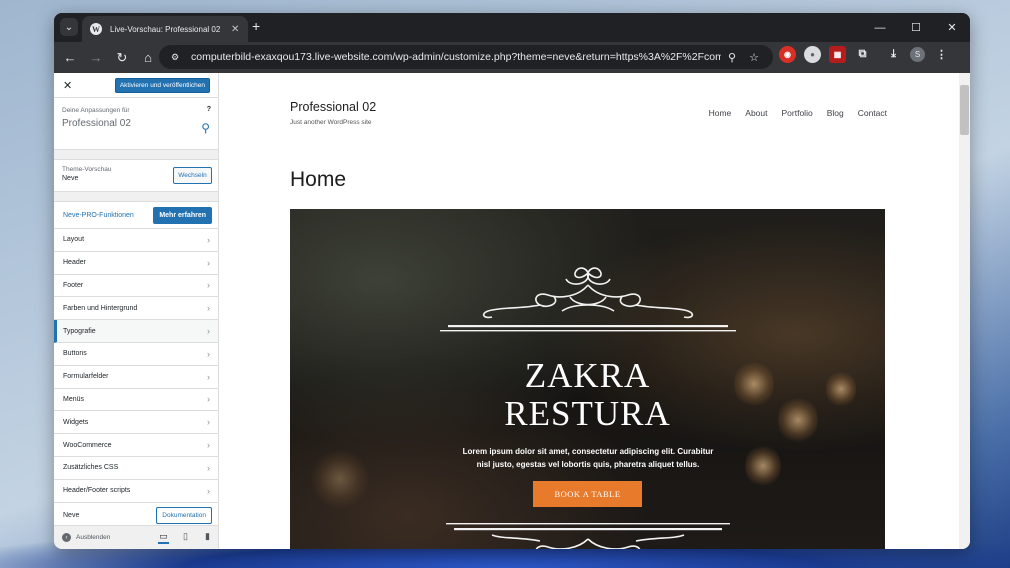 The image size is (1010, 568). I want to click on maximize-button: ☐, so click(916, 27).